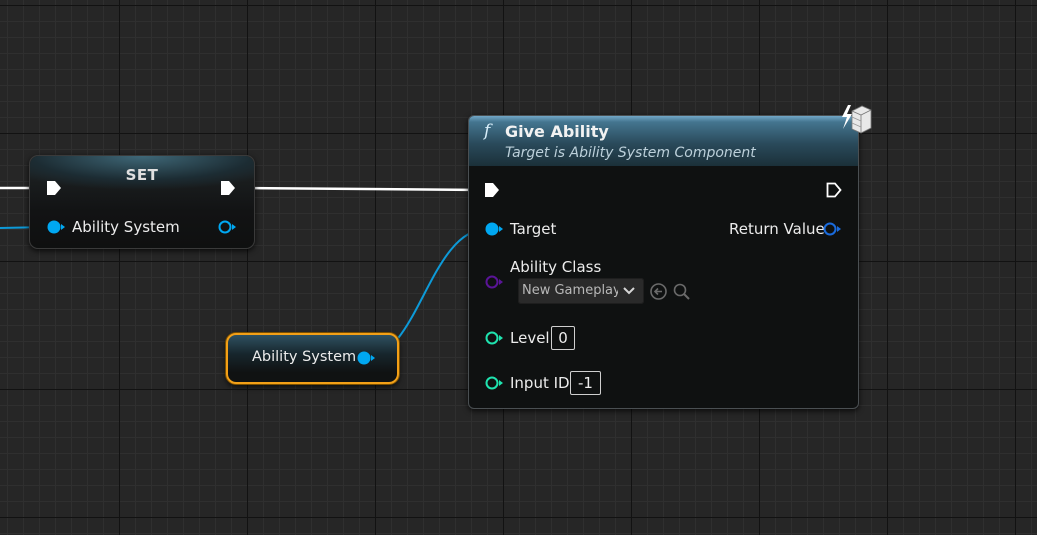  What do you see at coordinates (630, 153) in the screenshot?
I see `give-ability-subtitle: Target is Ability System Component` at bounding box center [630, 153].